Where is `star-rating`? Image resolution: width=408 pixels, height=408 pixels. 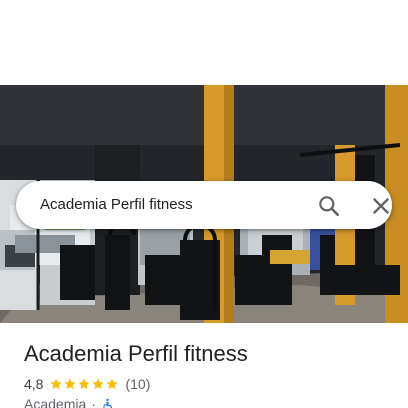 star-rating is located at coordinates (84, 384).